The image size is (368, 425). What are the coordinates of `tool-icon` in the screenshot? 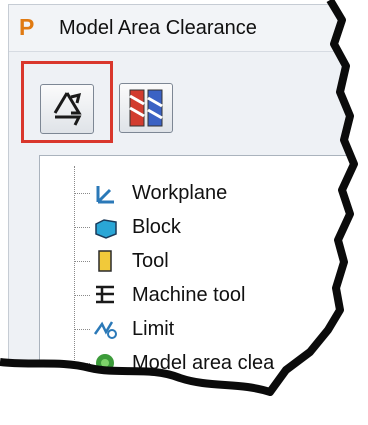 It's located at (105, 261).